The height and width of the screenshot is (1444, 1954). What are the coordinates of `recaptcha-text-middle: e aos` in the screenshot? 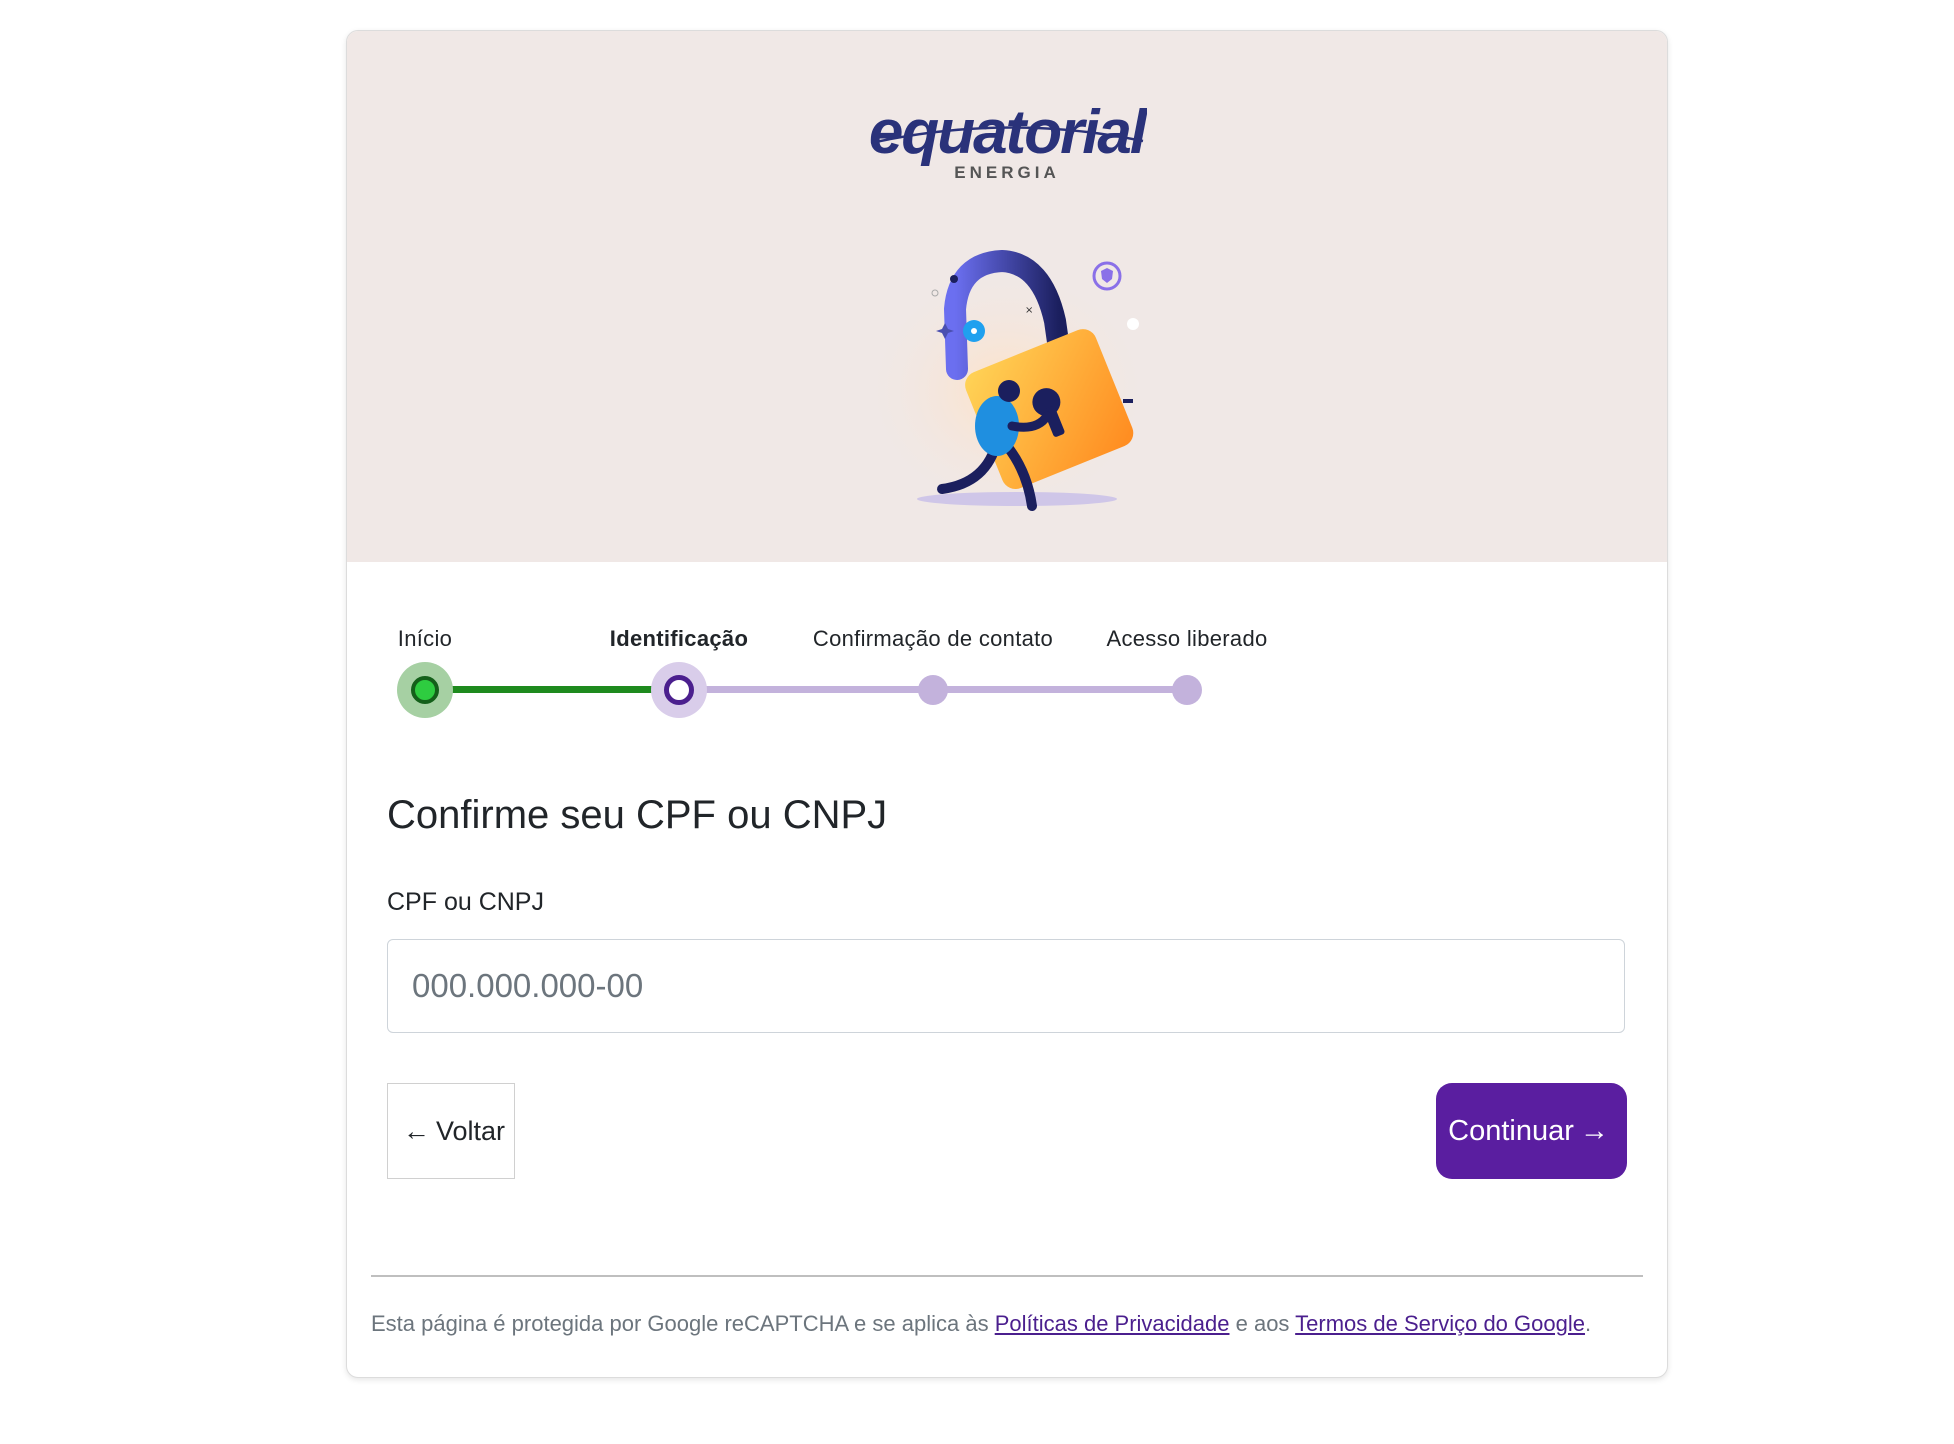 It's located at (1262, 1323).